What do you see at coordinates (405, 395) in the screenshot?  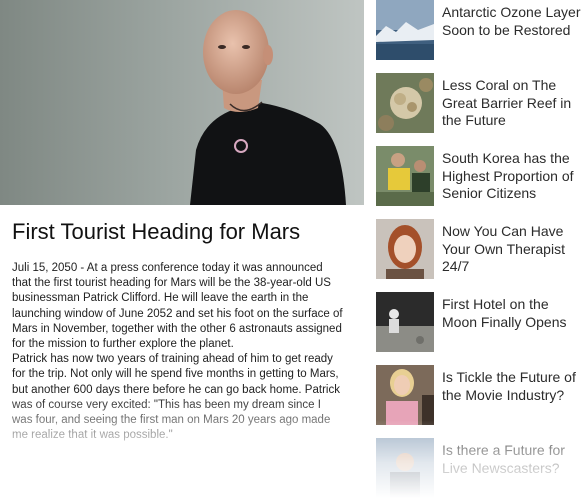 I see `movie-photo-icon` at bounding box center [405, 395].